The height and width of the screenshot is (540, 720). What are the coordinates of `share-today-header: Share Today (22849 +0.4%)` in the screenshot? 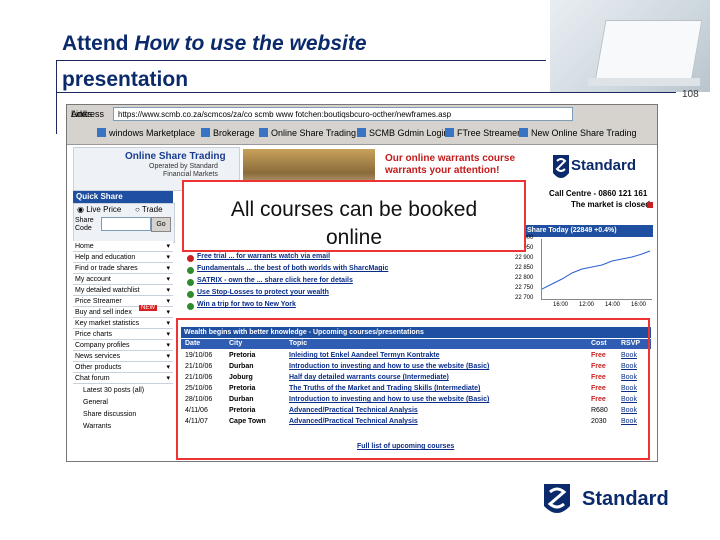 It's located at (588, 231).